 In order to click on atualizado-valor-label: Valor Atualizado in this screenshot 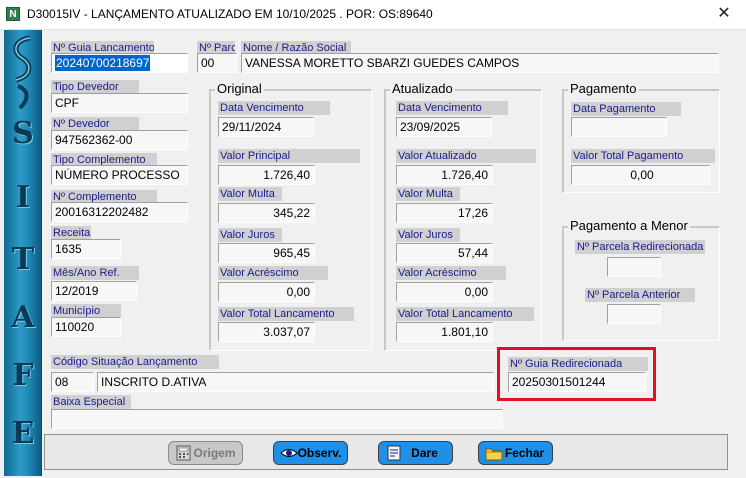, I will do `click(466, 156)`.